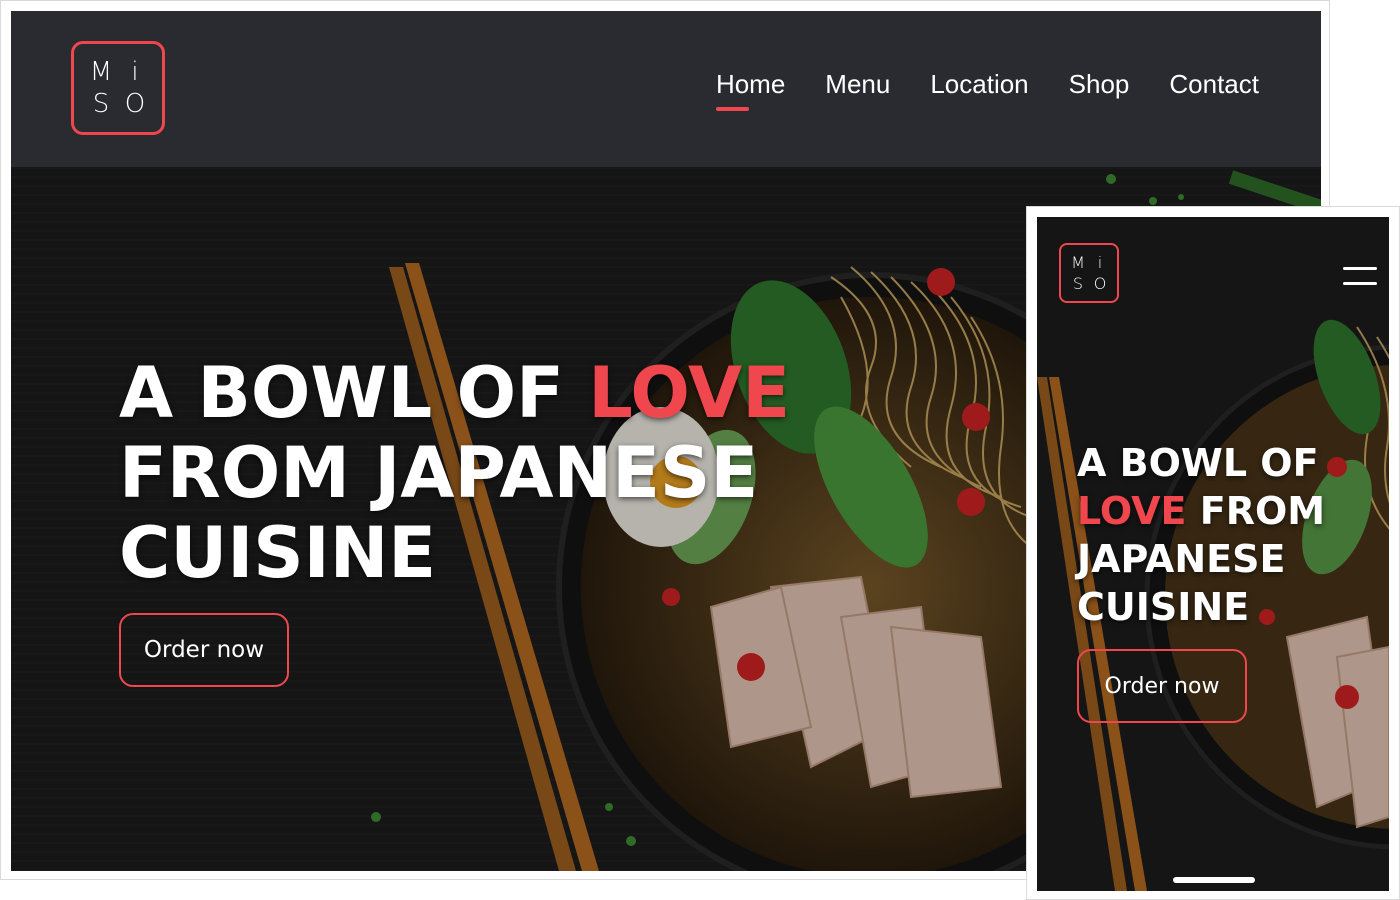 The image size is (1400, 900). I want to click on headline-line-3: CUISINE, so click(278, 553).